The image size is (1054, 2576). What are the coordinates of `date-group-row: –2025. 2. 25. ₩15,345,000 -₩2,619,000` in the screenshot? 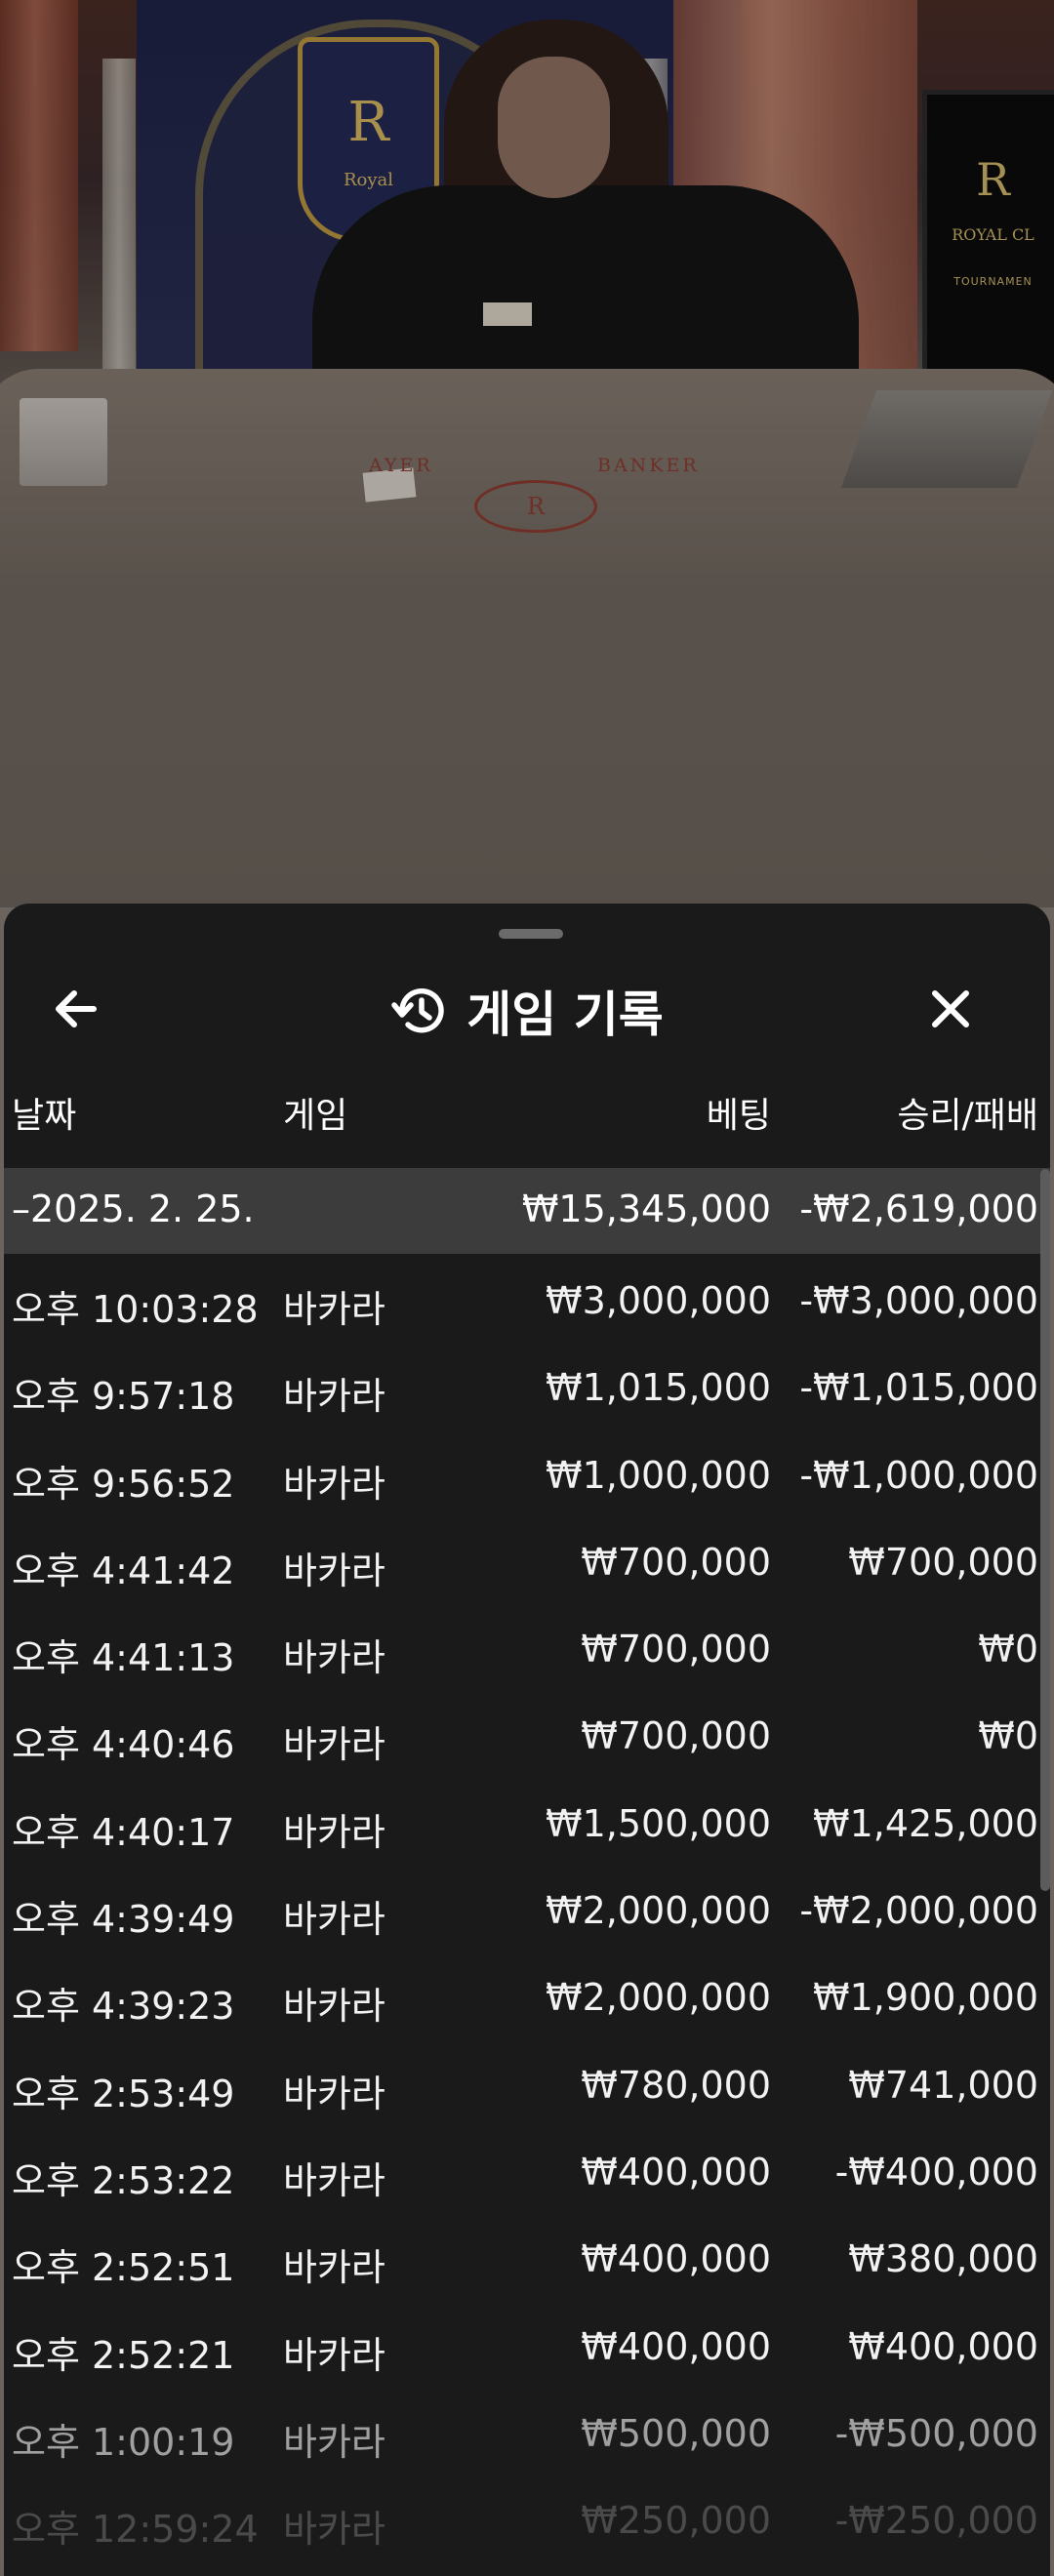 It's located at (527, 1211).